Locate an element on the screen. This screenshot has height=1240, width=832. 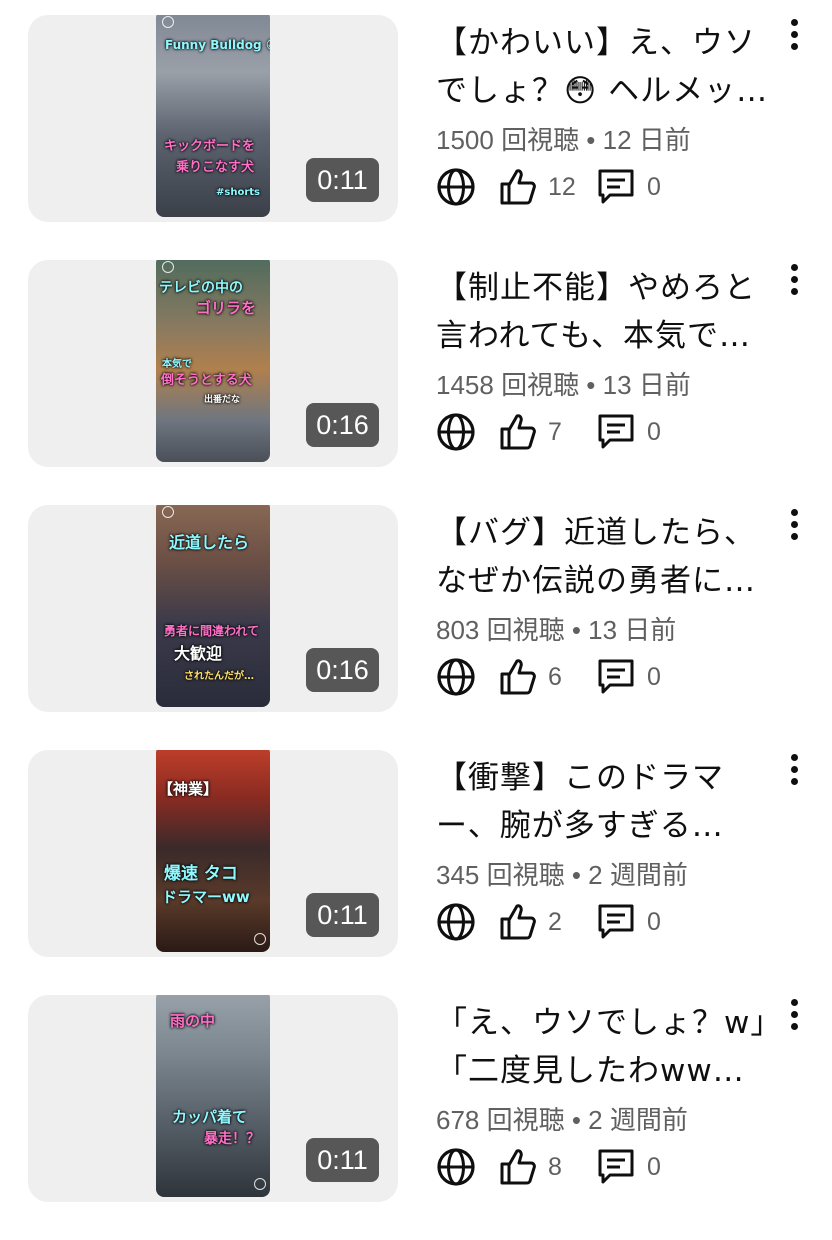
video-thumbnail: 【神業】 爆速 タコ ドラマーww 0:11 is located at coordinates (213, 853).